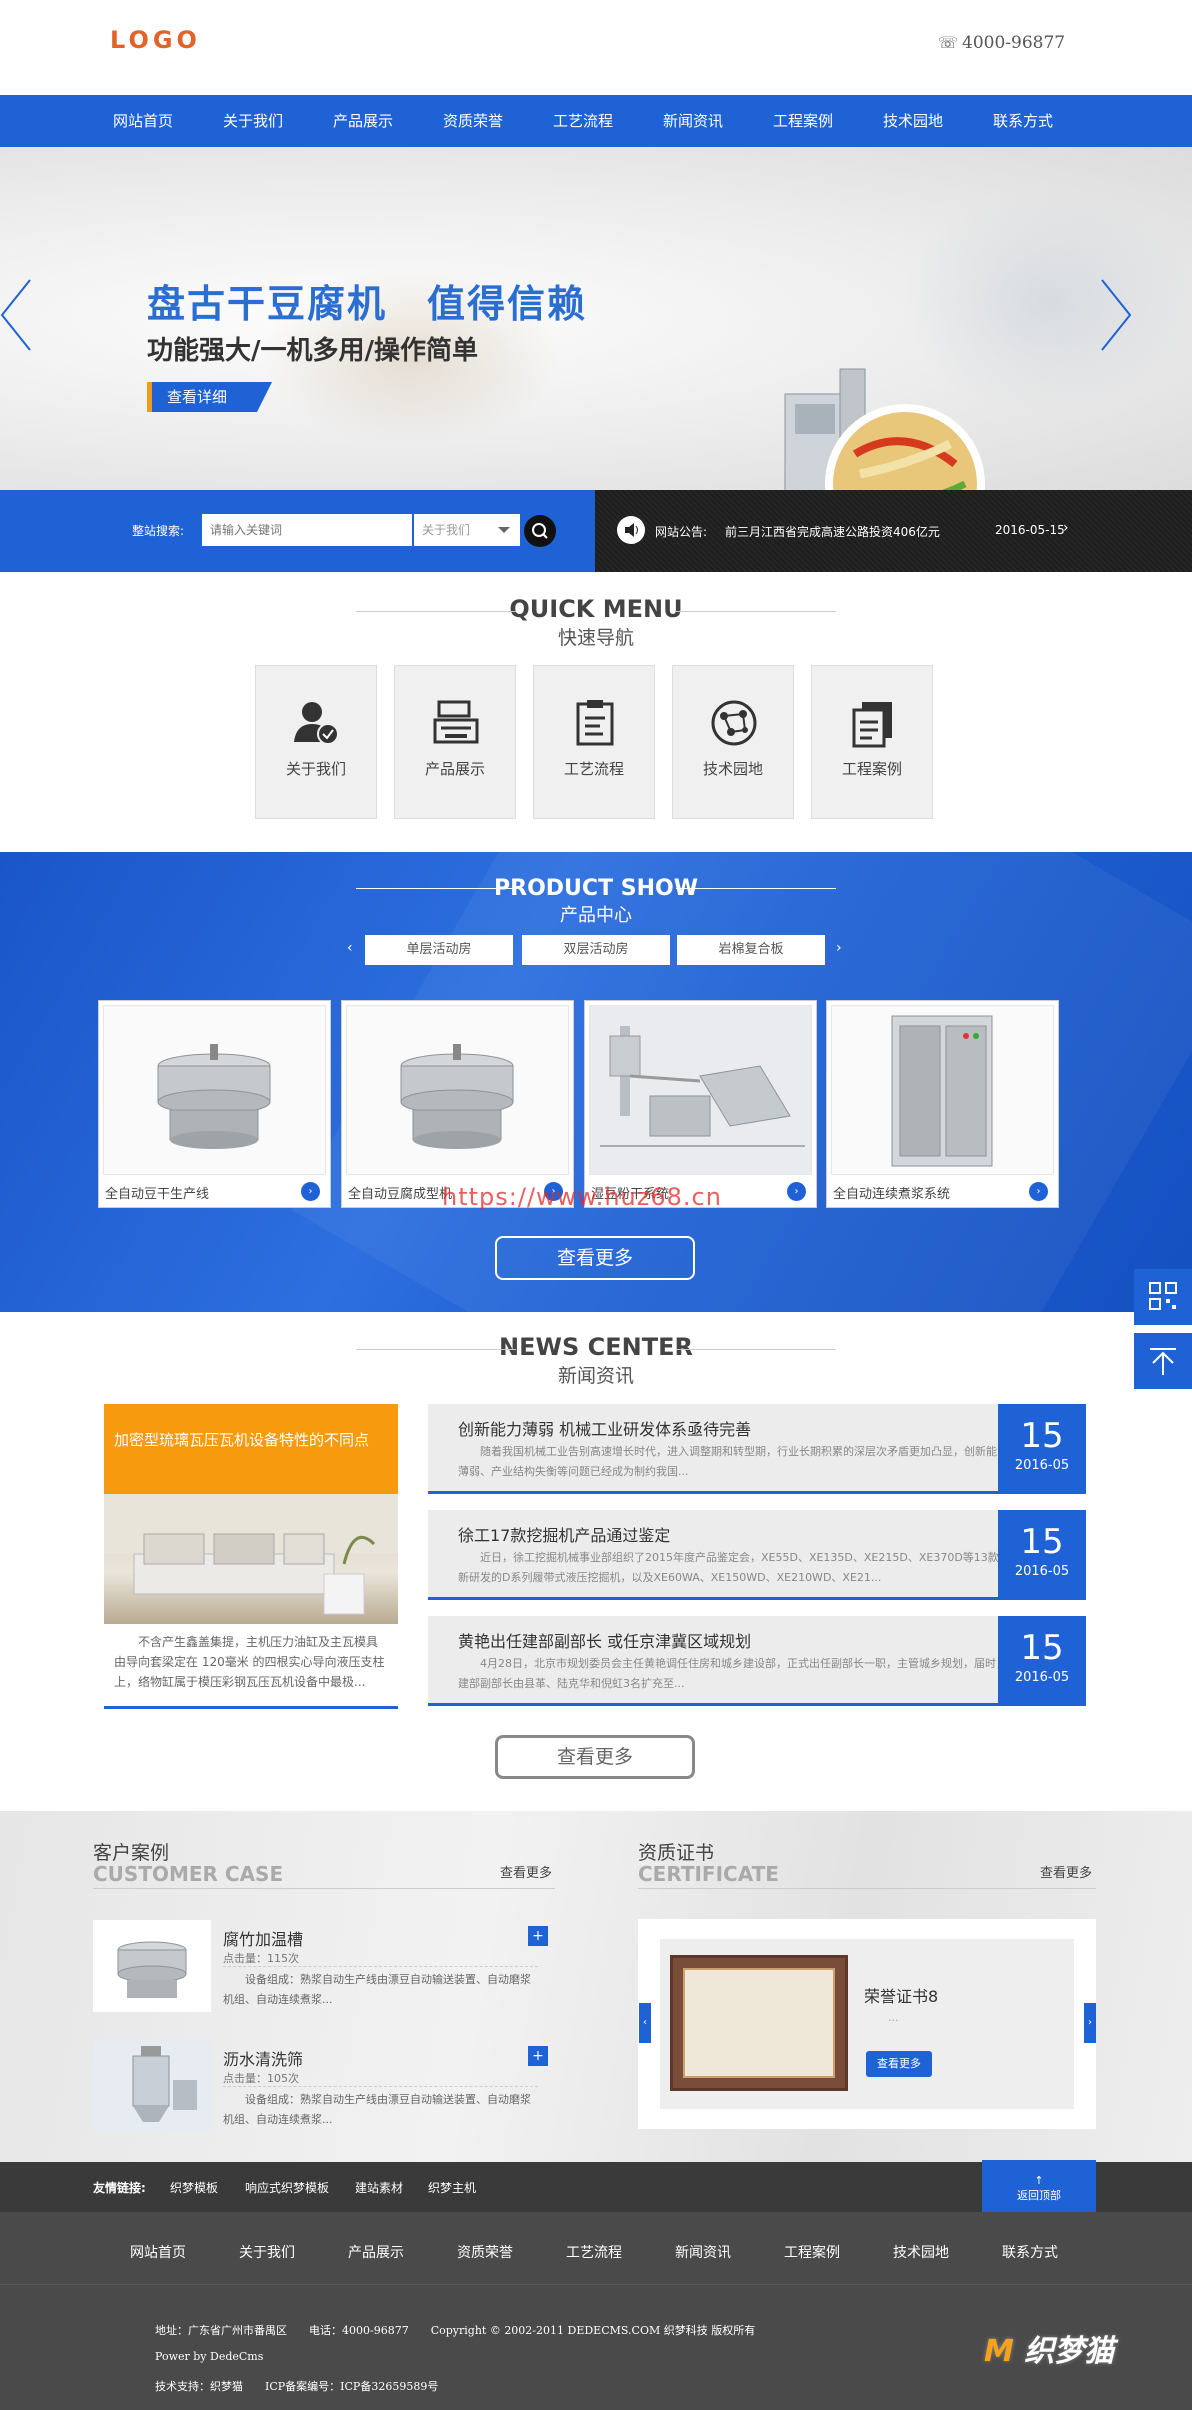 The width and height of the screenshot is (1192, 2410). Describe the element at coordinates (312, 351) in the screenshot. I see `banner-subtitle: 功能强大/一机多用/操作简单` at that location.